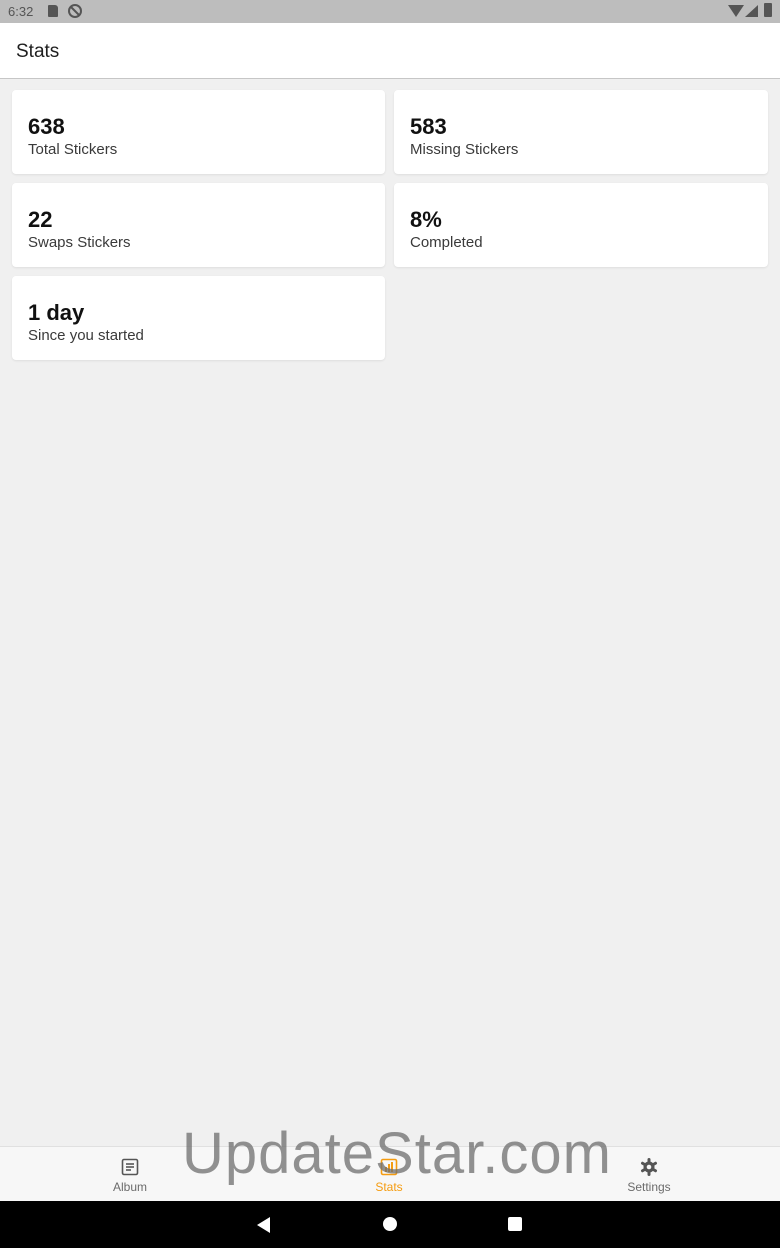 The height and width of the screenshot is (1248, 780). Describe the element at coordinates (56, 312) in the screenshot. I see `stat-value: 1 day` at that location.